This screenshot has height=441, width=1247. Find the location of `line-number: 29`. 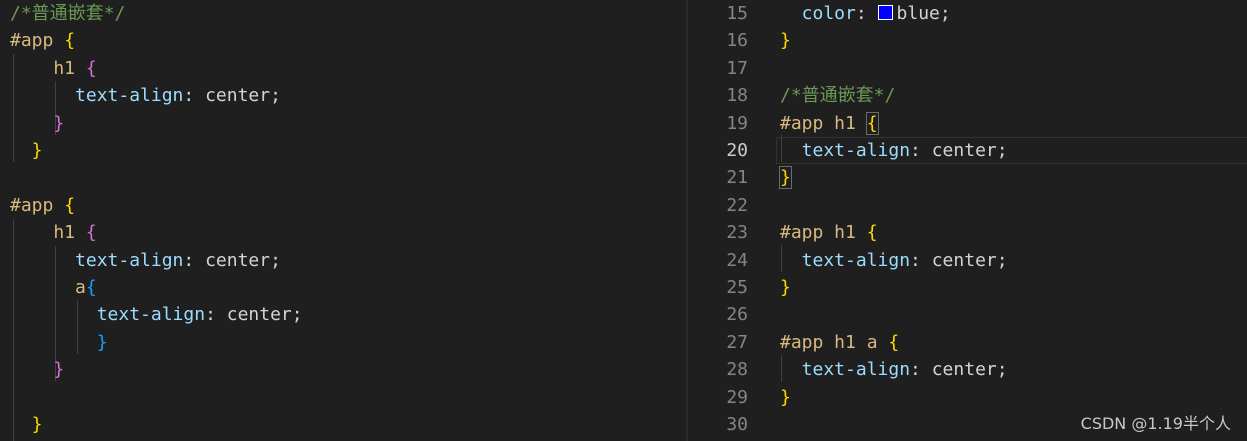

line-number: 29 is located at coordinates (718, 397).